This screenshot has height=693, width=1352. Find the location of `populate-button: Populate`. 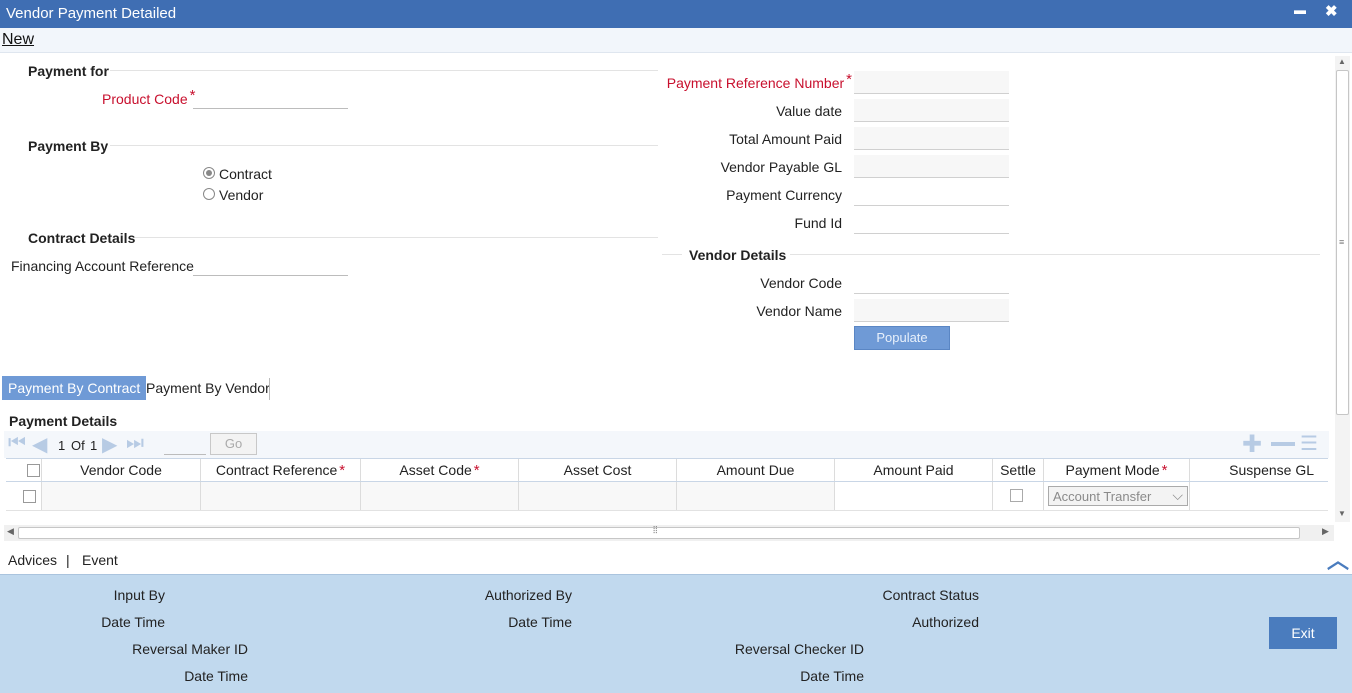

populate-button: Populate is located at coordinates (902, 338).